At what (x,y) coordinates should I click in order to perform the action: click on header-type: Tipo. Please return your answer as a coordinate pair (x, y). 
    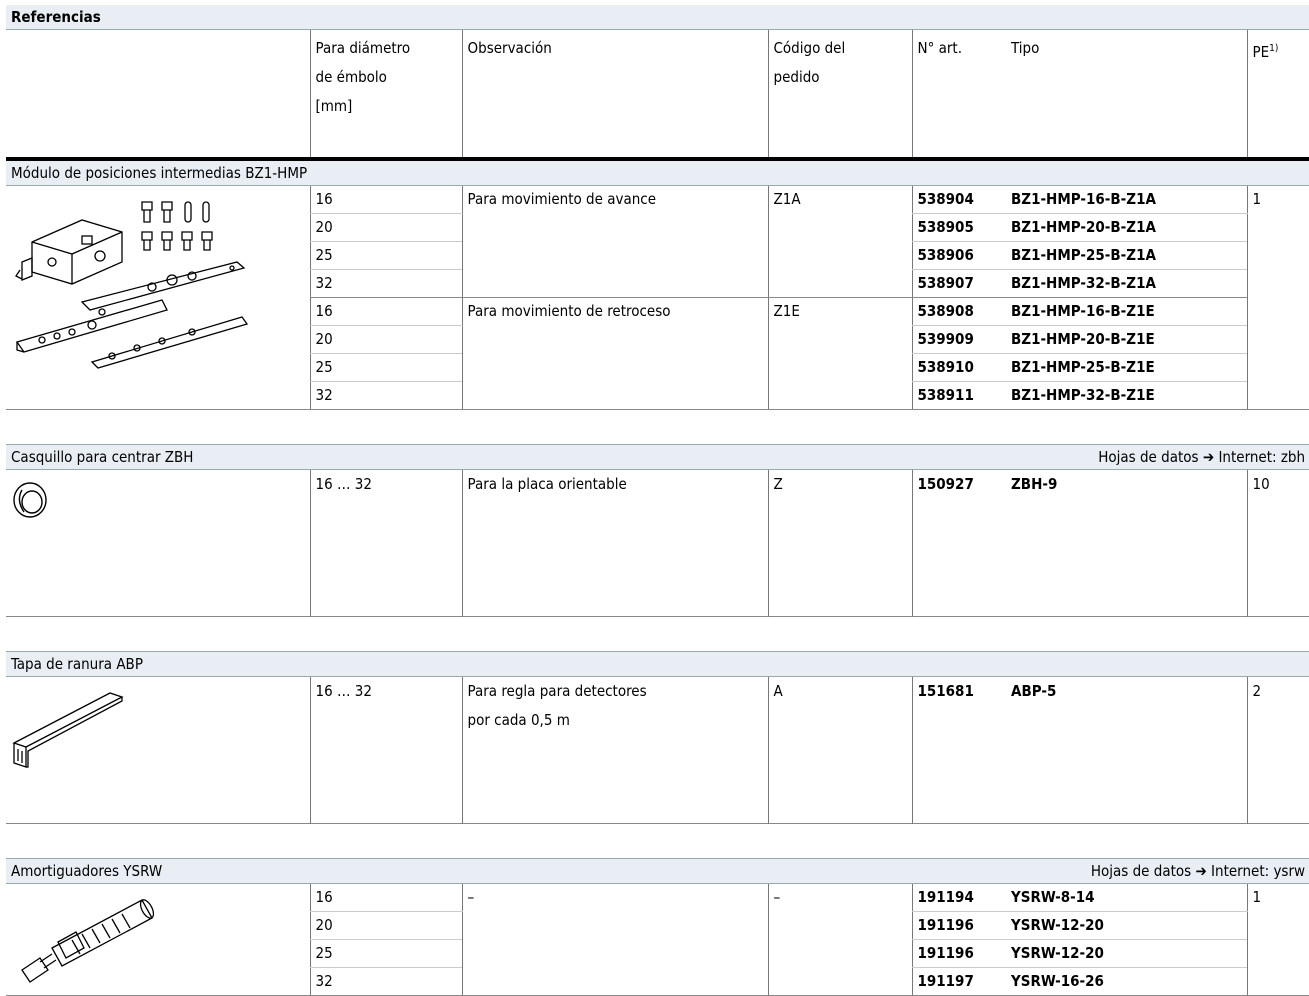
    Looking at the image, I should click on (1126, 95).